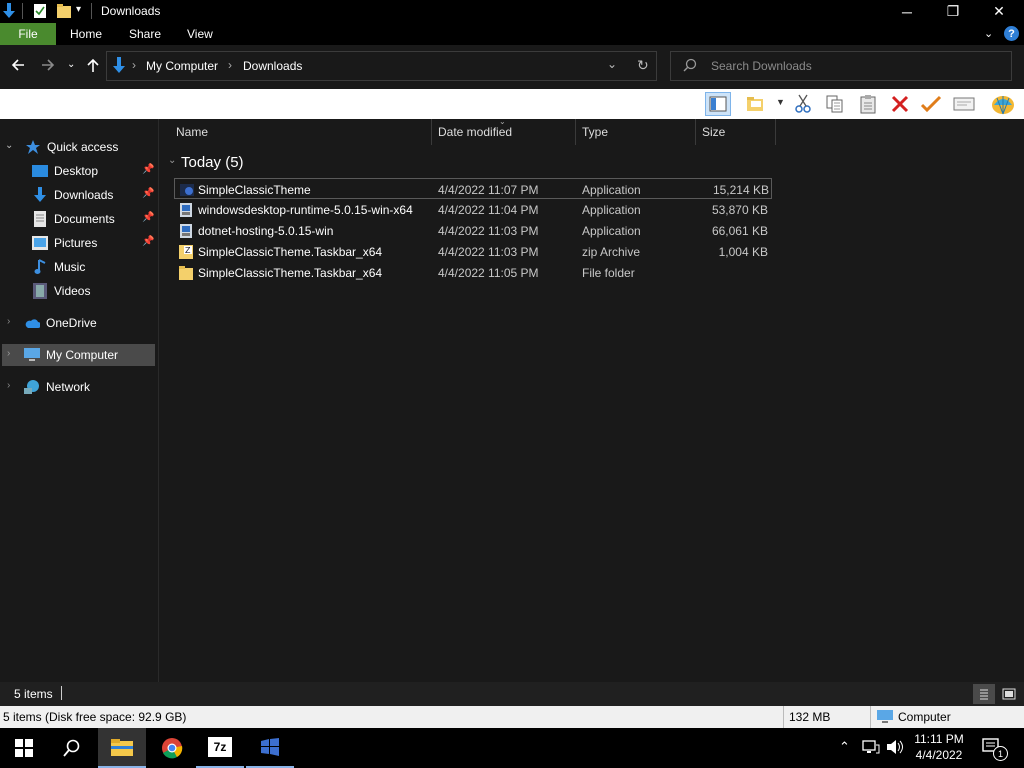  Describe the element at coordinates (608, 272) in the screenshot. I see `file-type: File folder` at that location.